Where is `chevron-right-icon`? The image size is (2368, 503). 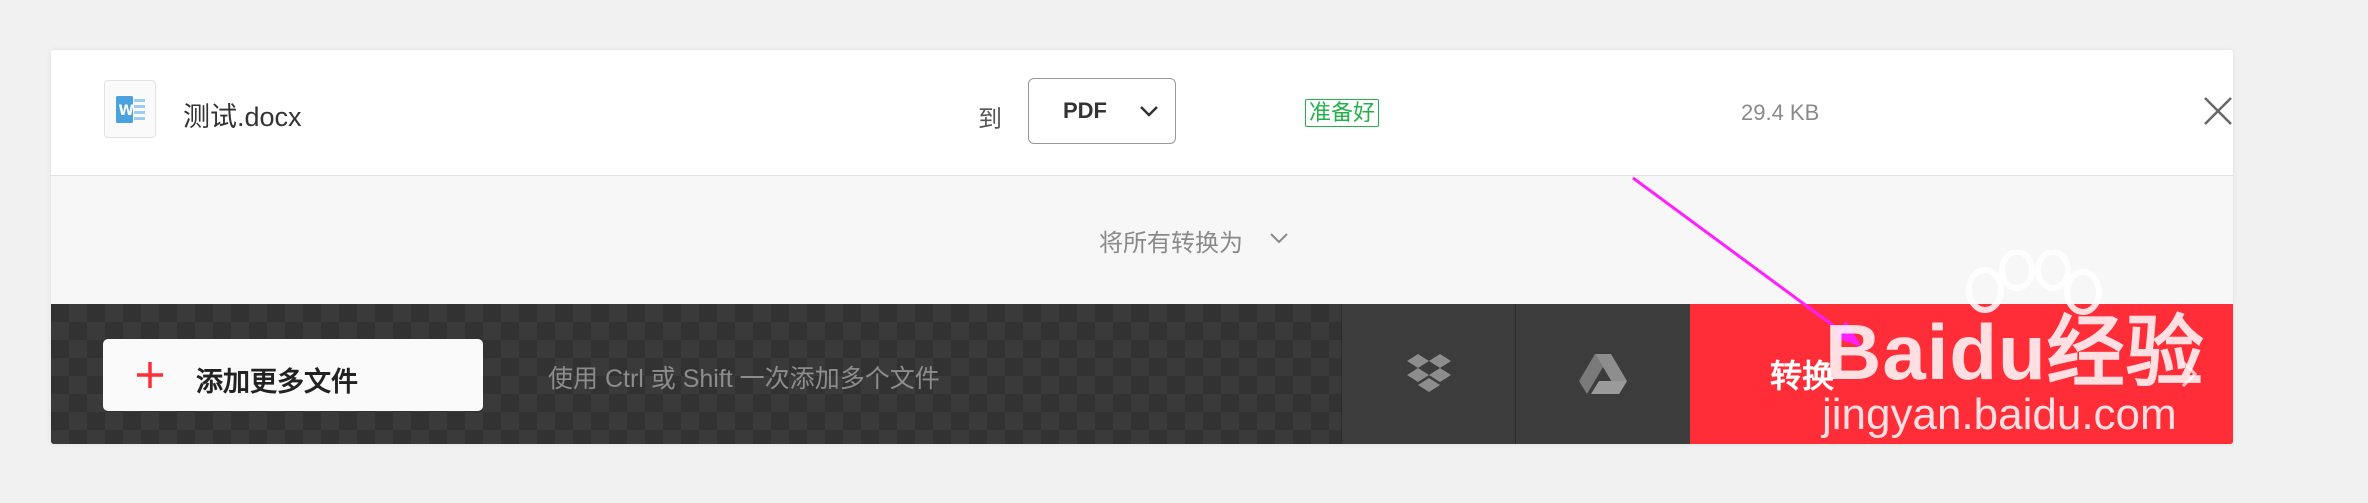
chevron-right-icon is located at coordinates (2189, 374).